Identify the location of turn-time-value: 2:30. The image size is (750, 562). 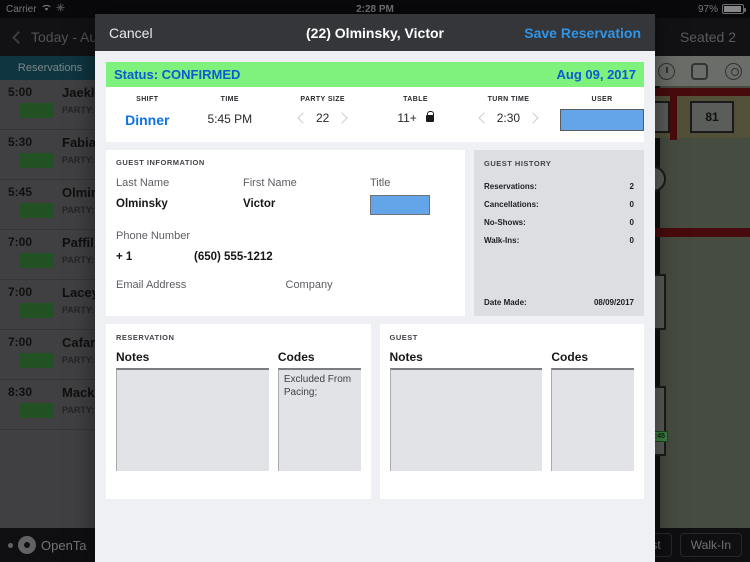
(508, 118).